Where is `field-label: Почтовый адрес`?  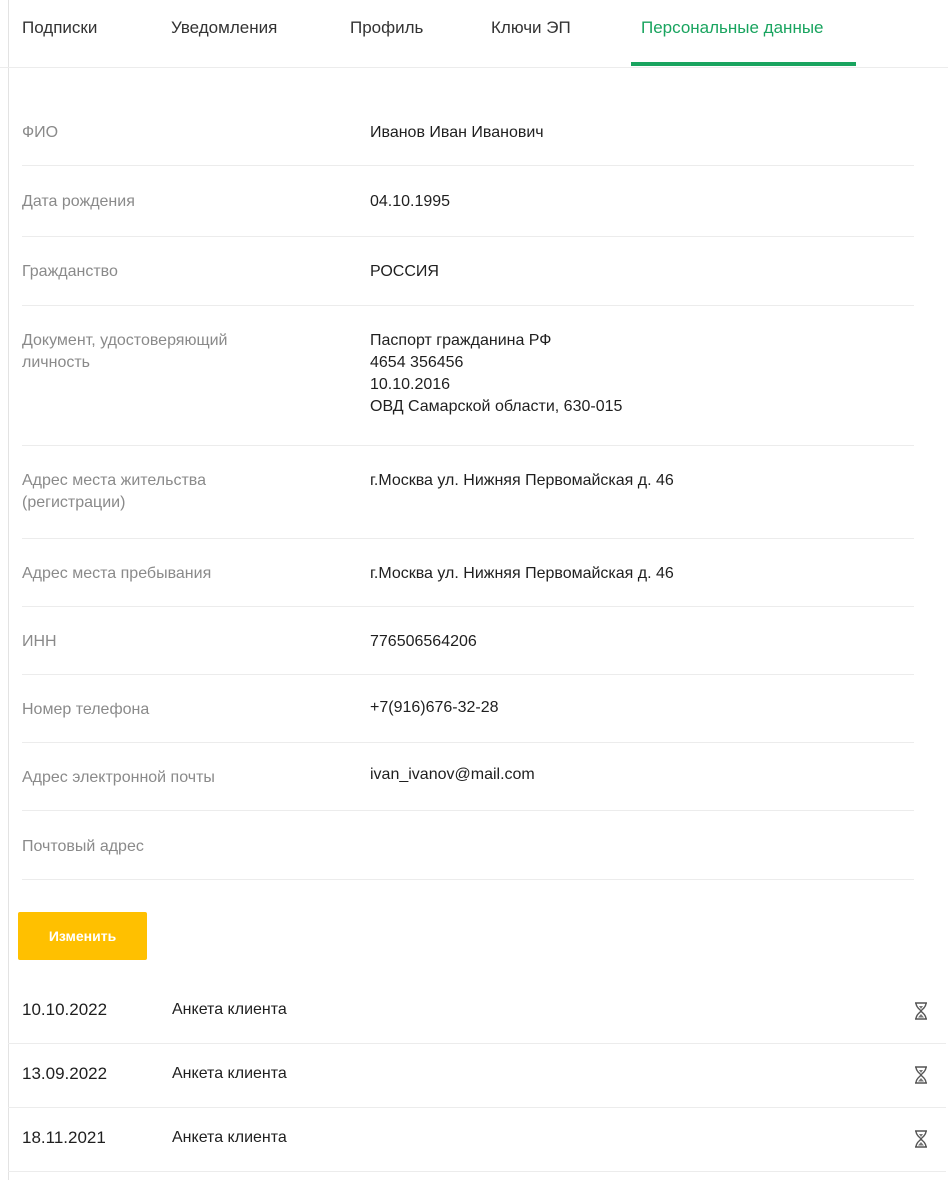 field-label: Почтовый адрес is located at coordinates (83, 846).